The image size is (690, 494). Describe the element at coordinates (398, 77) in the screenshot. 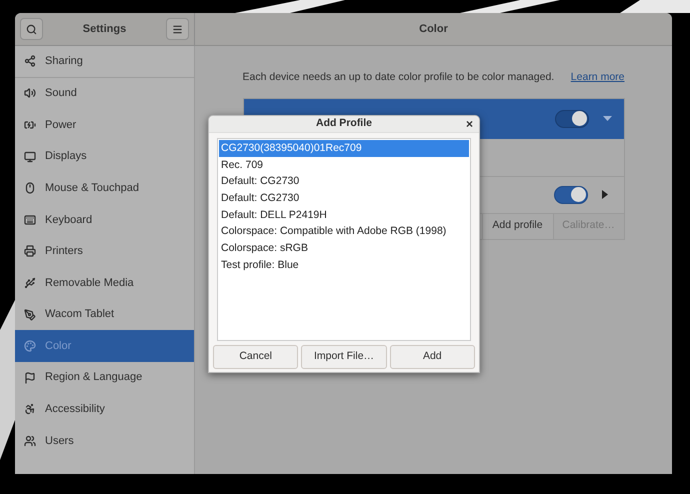

I see `description-text: Each device needs an up to date color profile to be color managed.` at that location.